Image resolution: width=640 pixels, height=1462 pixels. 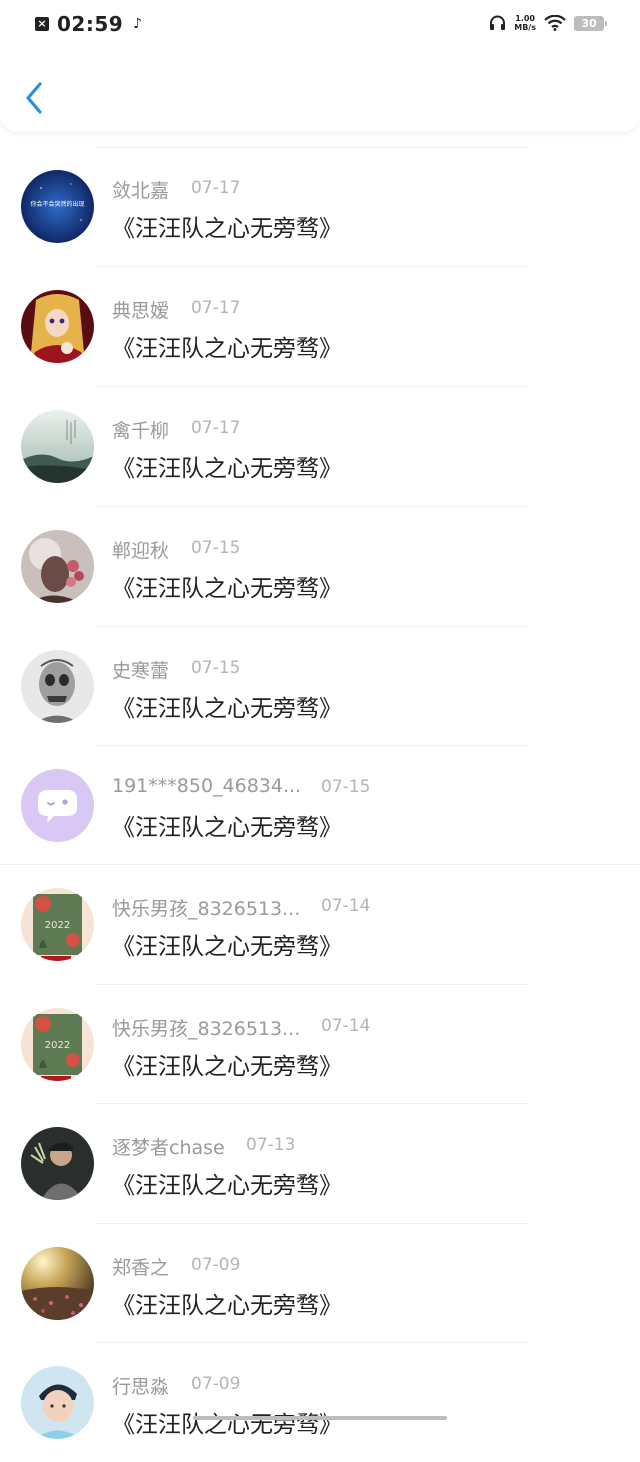 I want to click on list-item: 逐梦者chase 07-13 《汪汪队之心无旁骛》, so click(x=320, y=1163).